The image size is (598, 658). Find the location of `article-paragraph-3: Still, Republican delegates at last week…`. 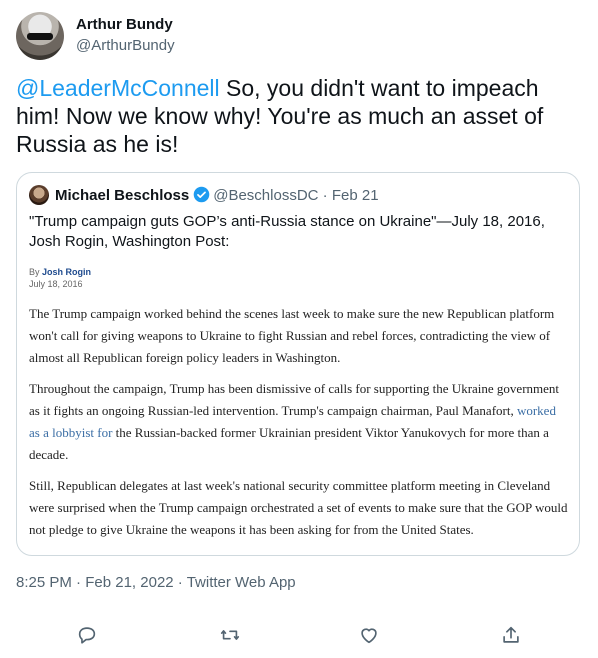

article-paragraph-3: Still, Republican delegates at last week… is located at coordinates (298, 507).